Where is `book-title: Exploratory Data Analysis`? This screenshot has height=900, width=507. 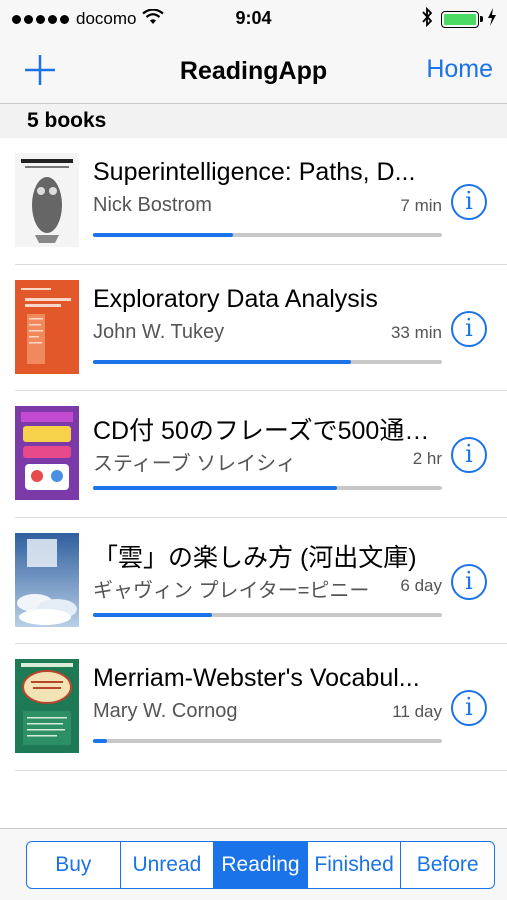 book-title: Exploratory Data Analysis is located at coordinates (235, 298).